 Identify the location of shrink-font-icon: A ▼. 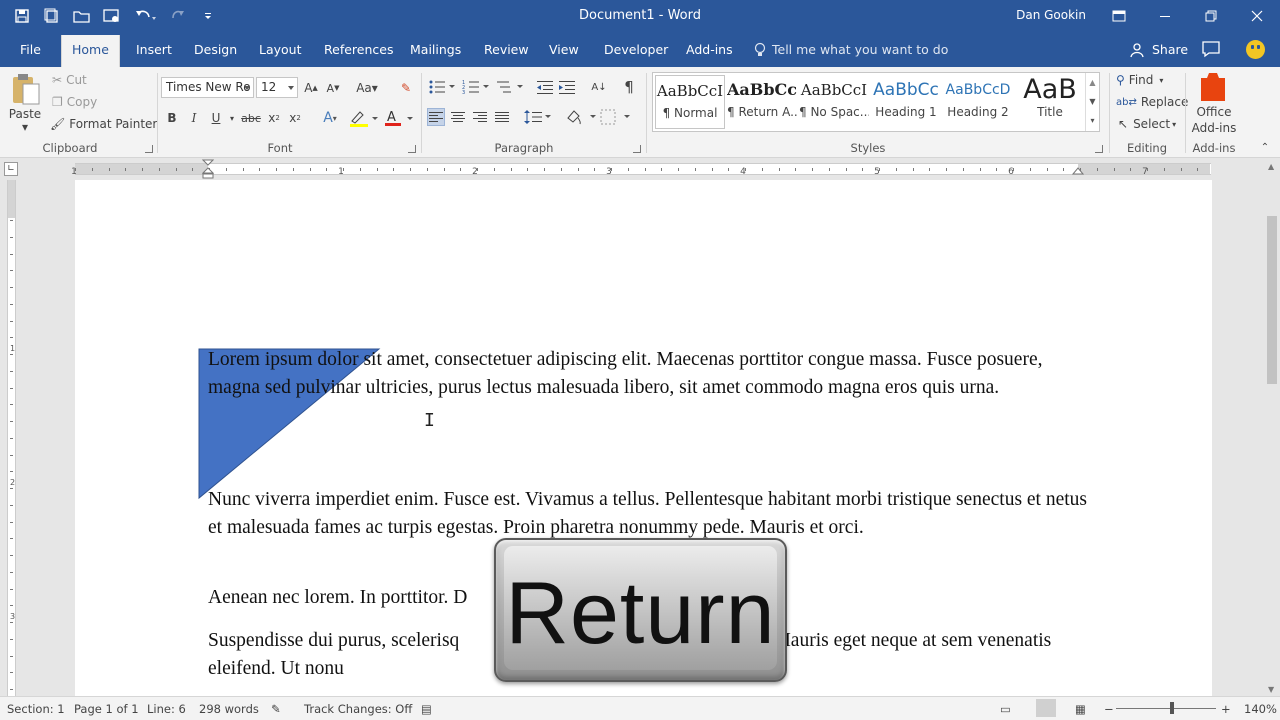
(333, 88).